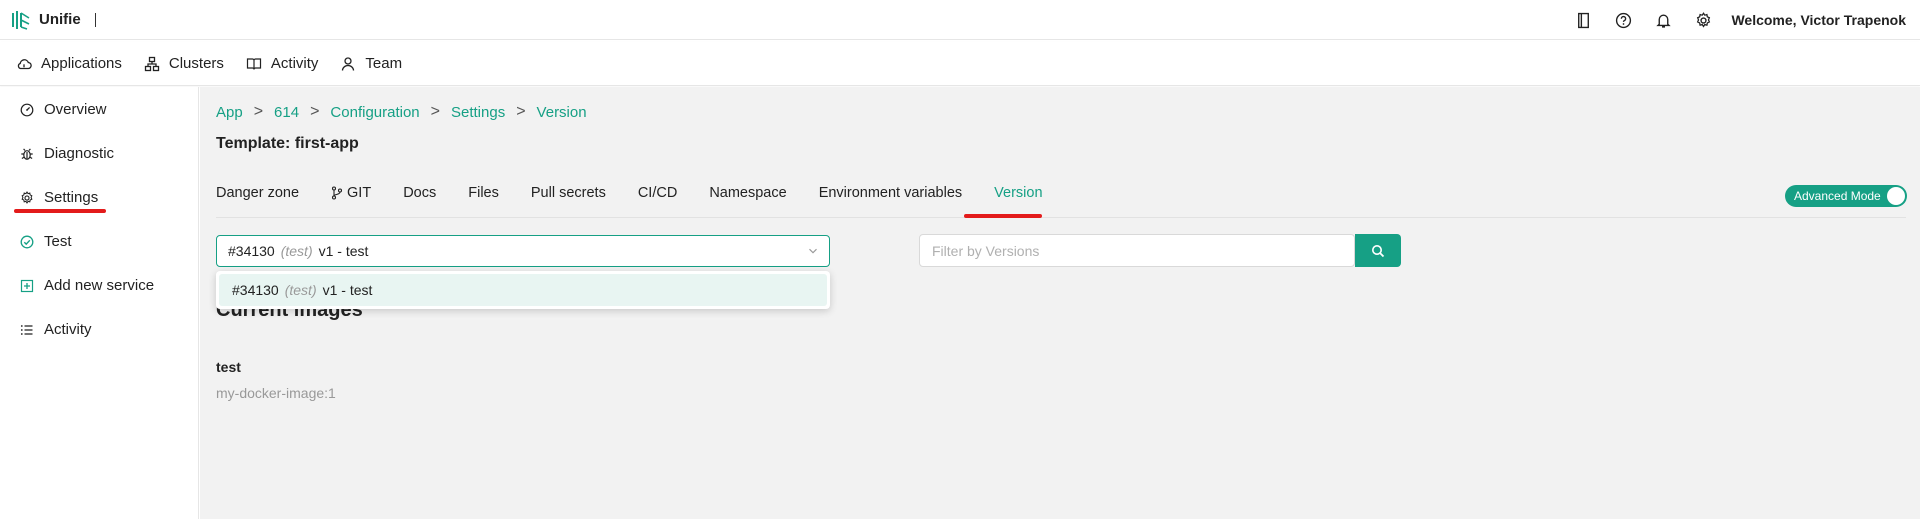 Image resolution: width=1920 pixels, height=519 pixels. What do you see at coordinates (384, 63) in the screenshot?
I see `nav-label: Team` at bounding box center [384, 63].